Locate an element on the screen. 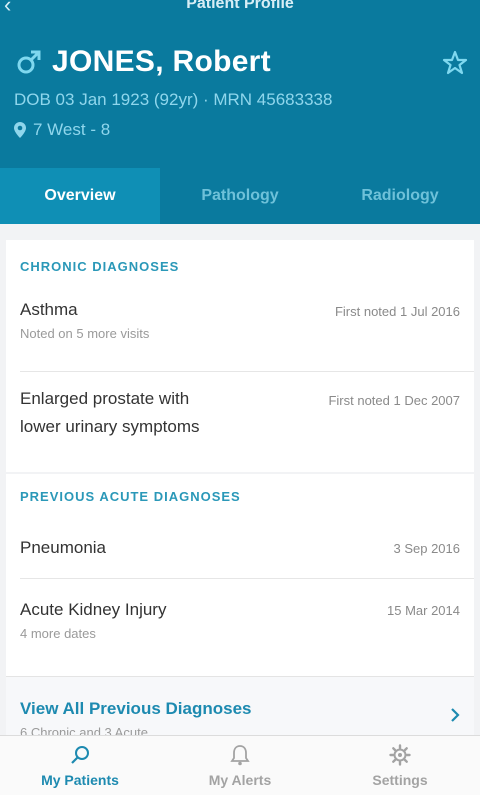  top-bar: ‹ Patient Profile is located at coordinates (240, 10).